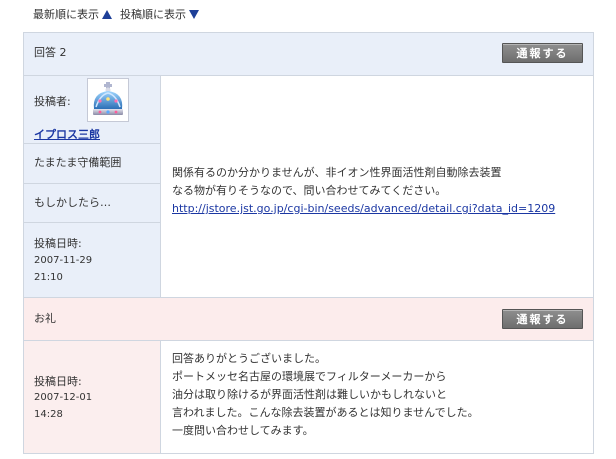 The height and width of the screenshot is (459, 616). Describe the element at coordinates (48, 414) in the screenshot. I see `thanks-time: 14:28` at that location.